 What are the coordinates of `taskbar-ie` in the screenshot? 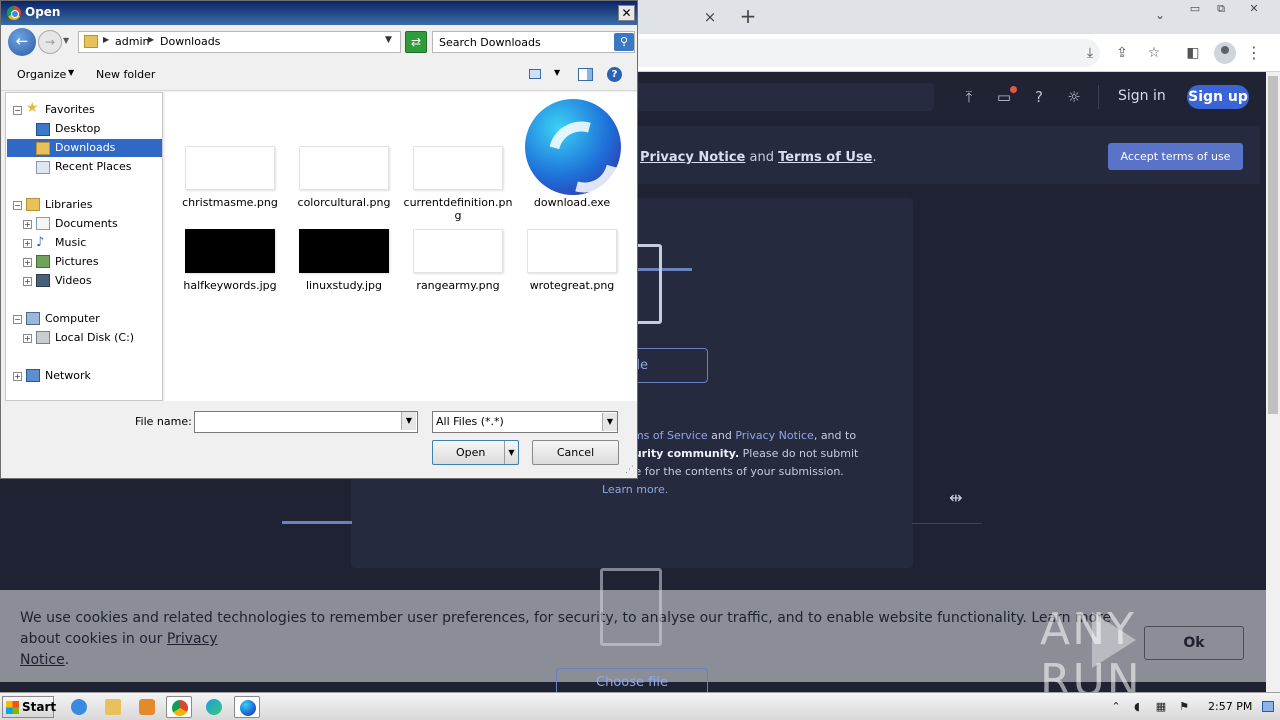 It's located at (79, 707).